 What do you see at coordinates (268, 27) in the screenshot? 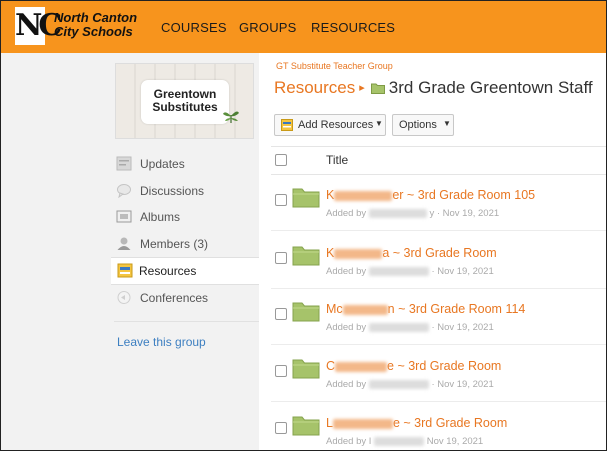
I see `nav-groups: GROUPS` at bounding box center [268, 27].